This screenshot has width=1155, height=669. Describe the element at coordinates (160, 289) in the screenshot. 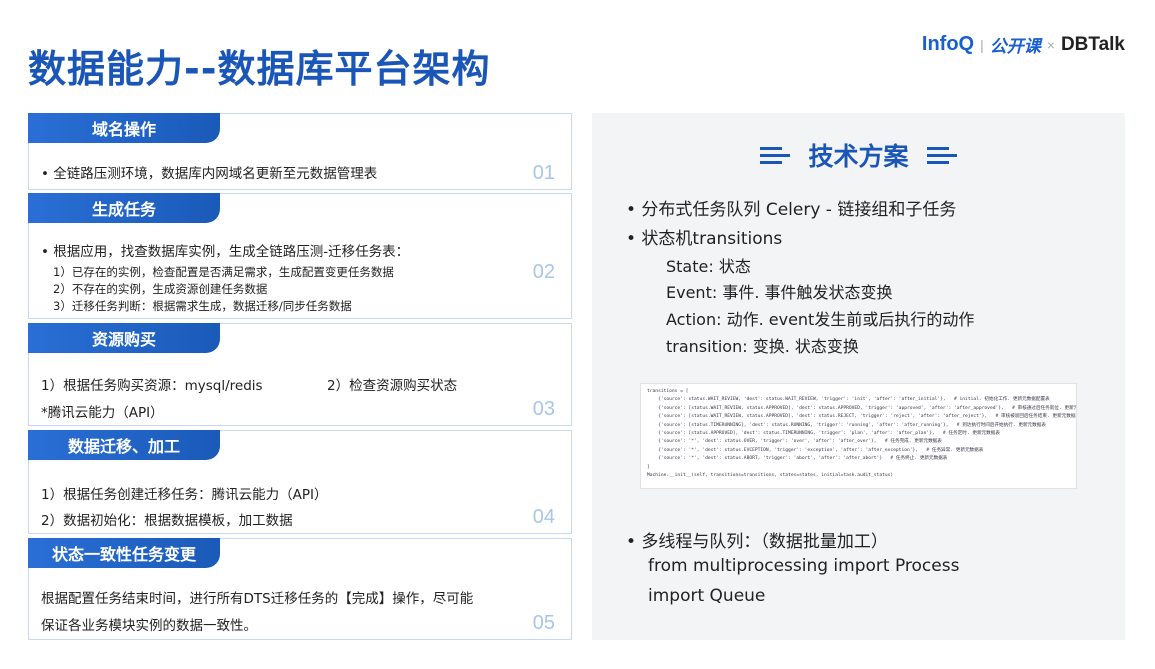

I see `section-subline: 2）不存在的实例，生成资源创建任务数据` at that location.